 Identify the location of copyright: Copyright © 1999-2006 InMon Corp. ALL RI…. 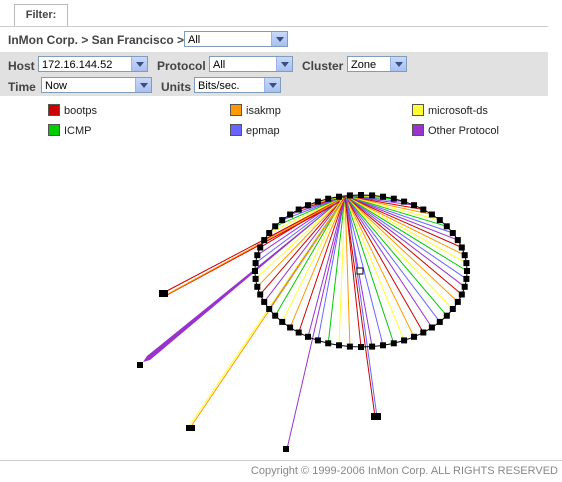
(404, 471).